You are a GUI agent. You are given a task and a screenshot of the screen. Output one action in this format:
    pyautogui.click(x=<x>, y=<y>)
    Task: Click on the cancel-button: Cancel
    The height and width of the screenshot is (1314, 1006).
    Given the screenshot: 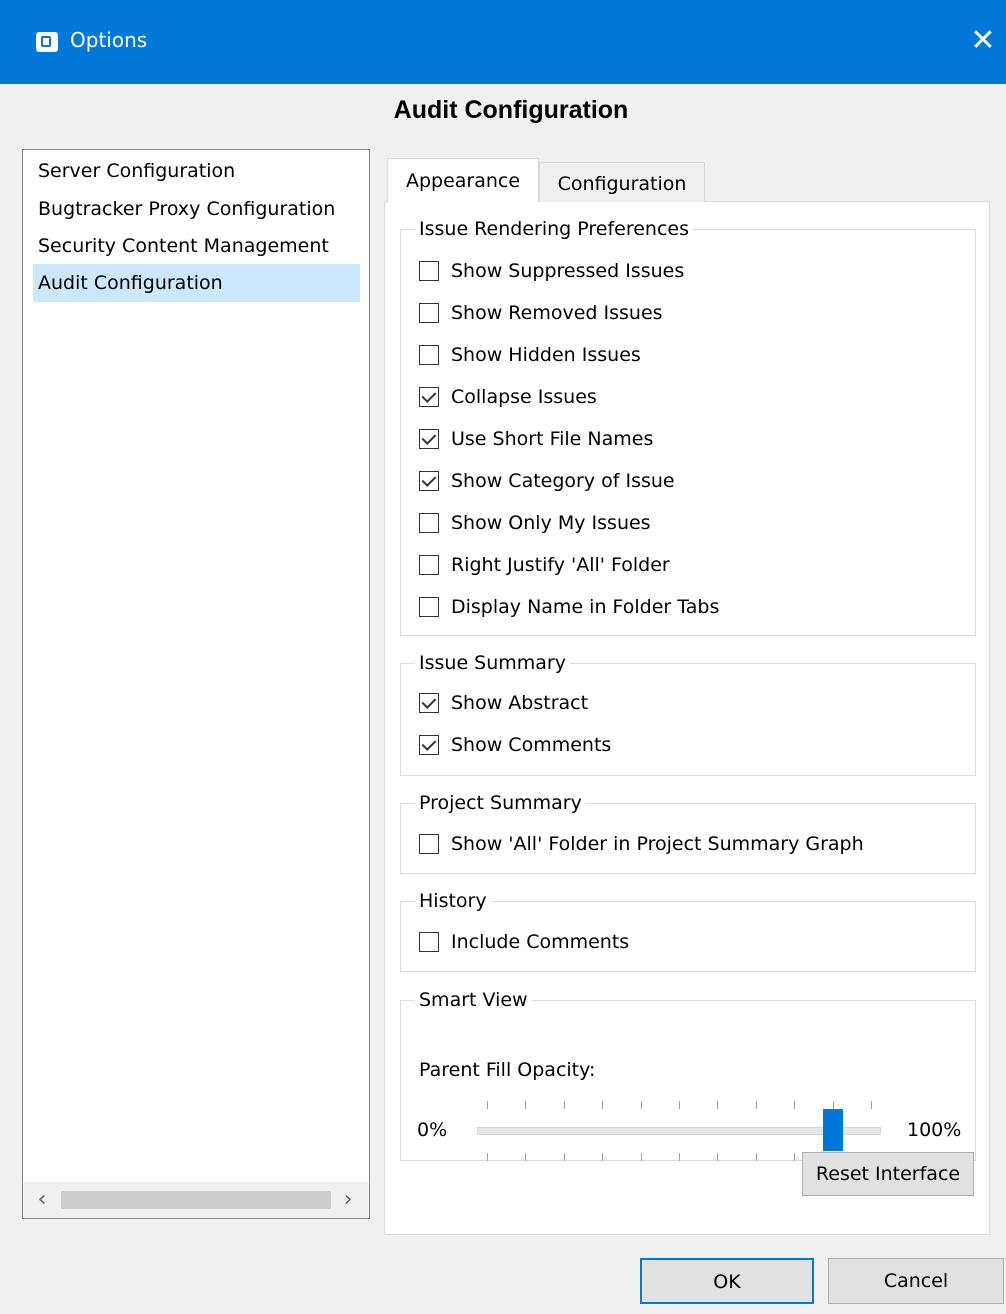 What is the action you would take?
    pyautogui.click(x=916, y=1281)
    